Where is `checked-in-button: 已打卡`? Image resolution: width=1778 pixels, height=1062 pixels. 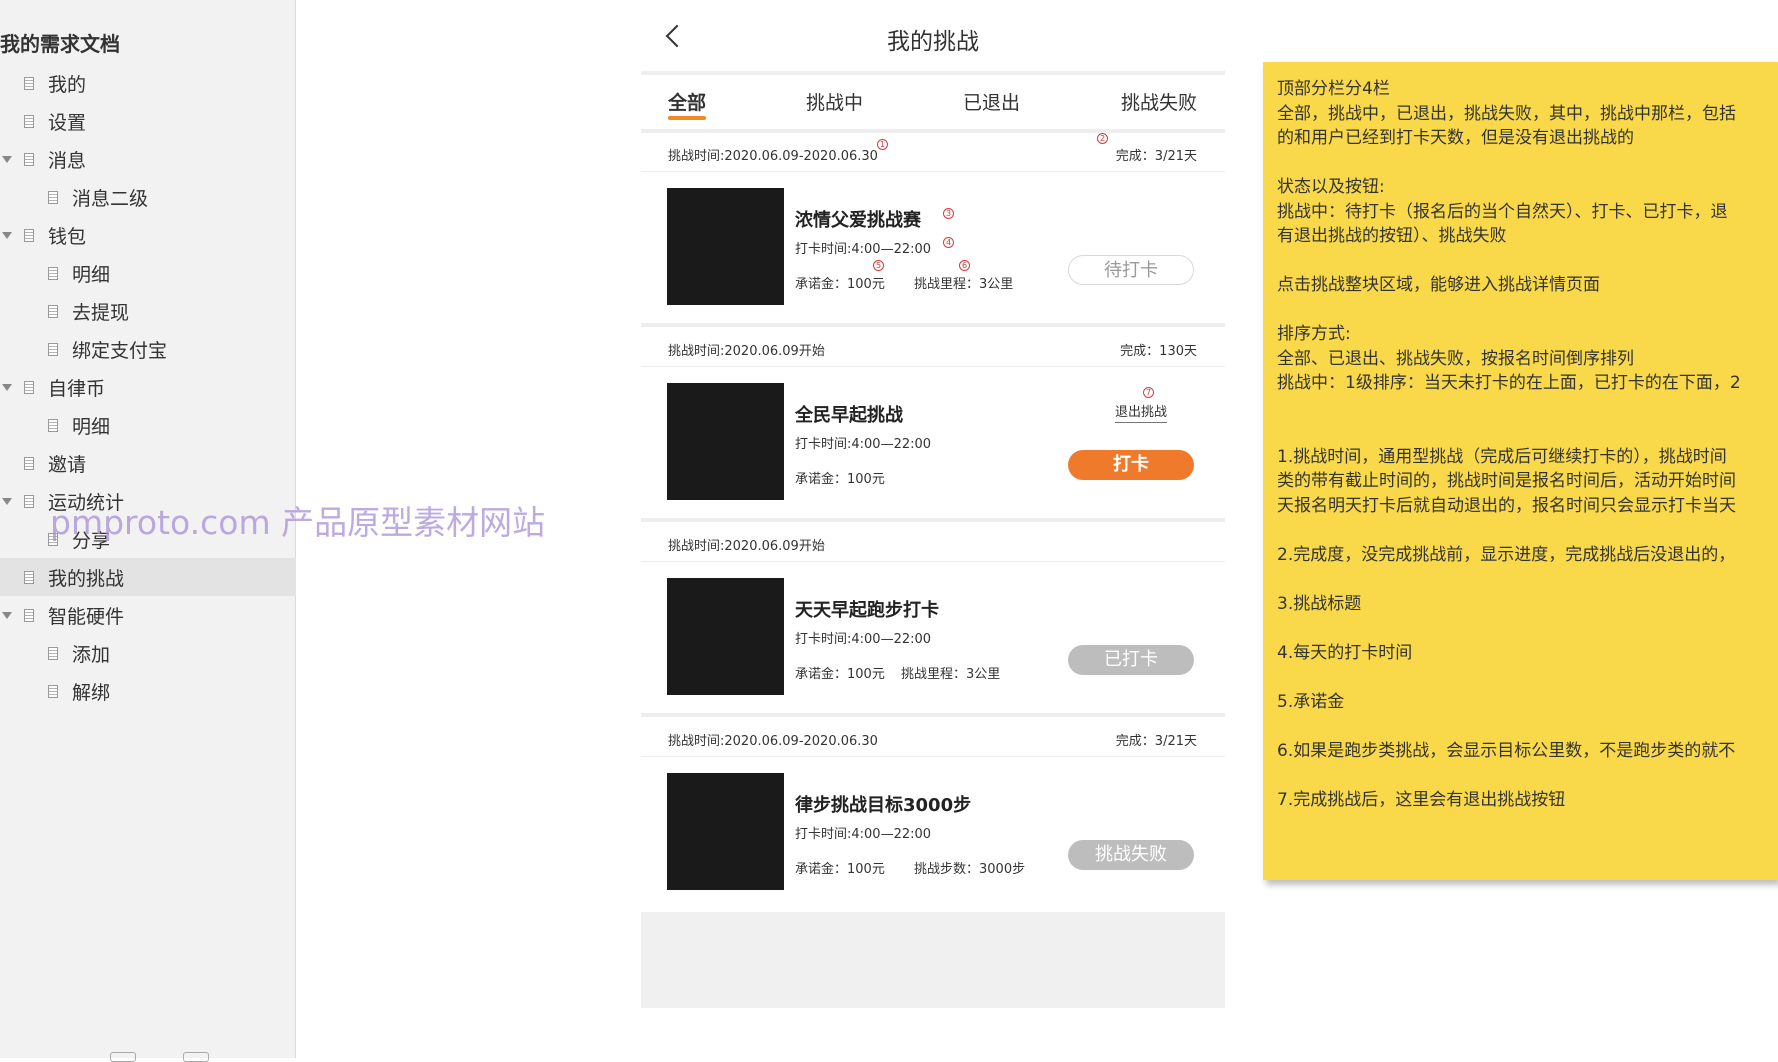 checked-in-button: 已打卡 is located at coordinates (1131, 660).